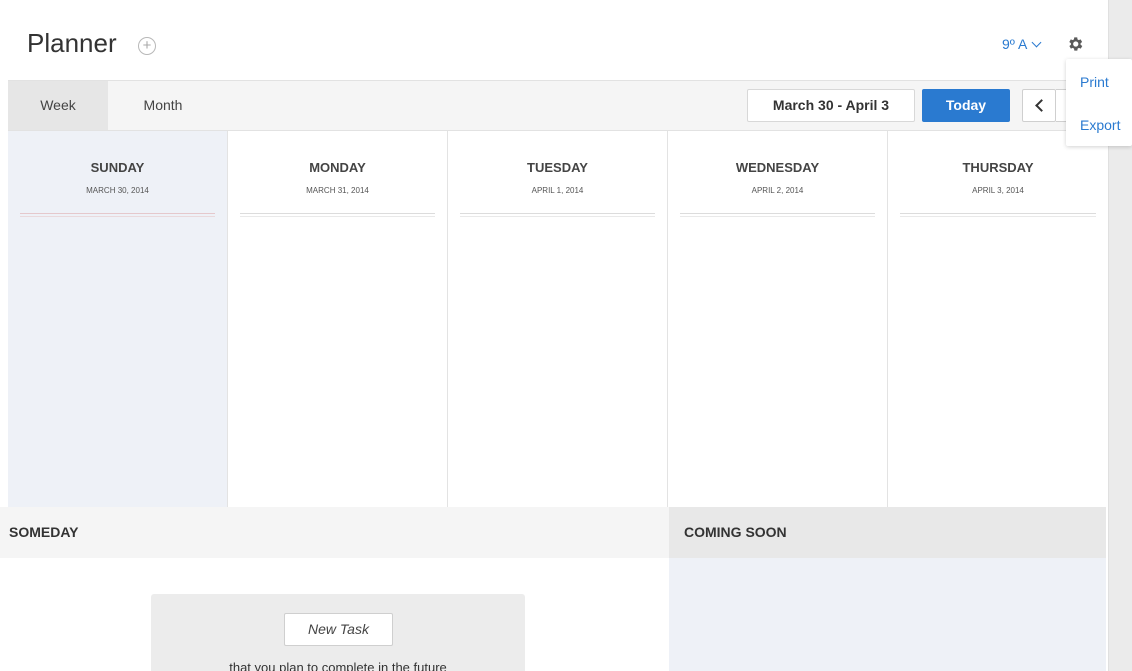  What do you see at coordinates (966, 105) in the screenshot?
I see `today-button: Today` at bounding box center [966, 105].